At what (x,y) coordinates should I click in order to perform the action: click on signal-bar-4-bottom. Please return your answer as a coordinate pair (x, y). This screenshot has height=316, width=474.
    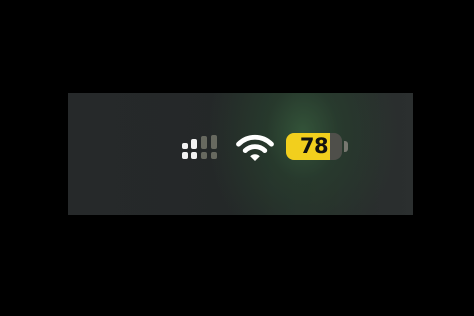
    Looking at the image, I should click on (214, 155).